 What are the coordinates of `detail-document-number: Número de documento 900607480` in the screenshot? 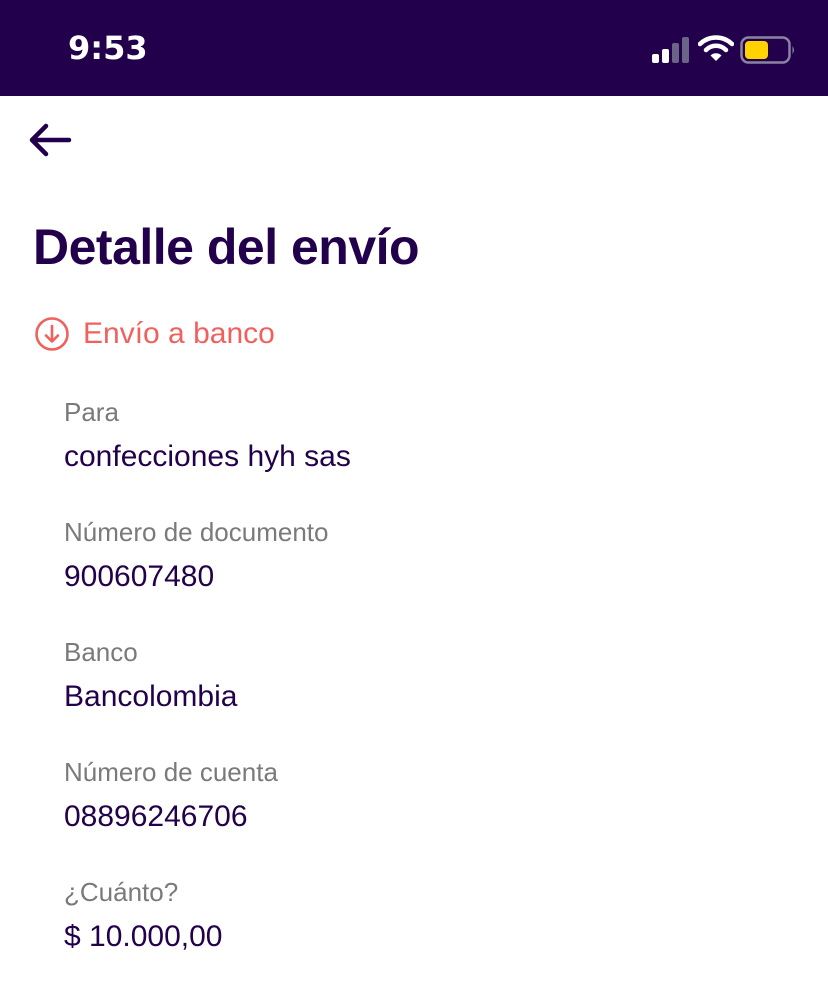 It's located at (196, 555).